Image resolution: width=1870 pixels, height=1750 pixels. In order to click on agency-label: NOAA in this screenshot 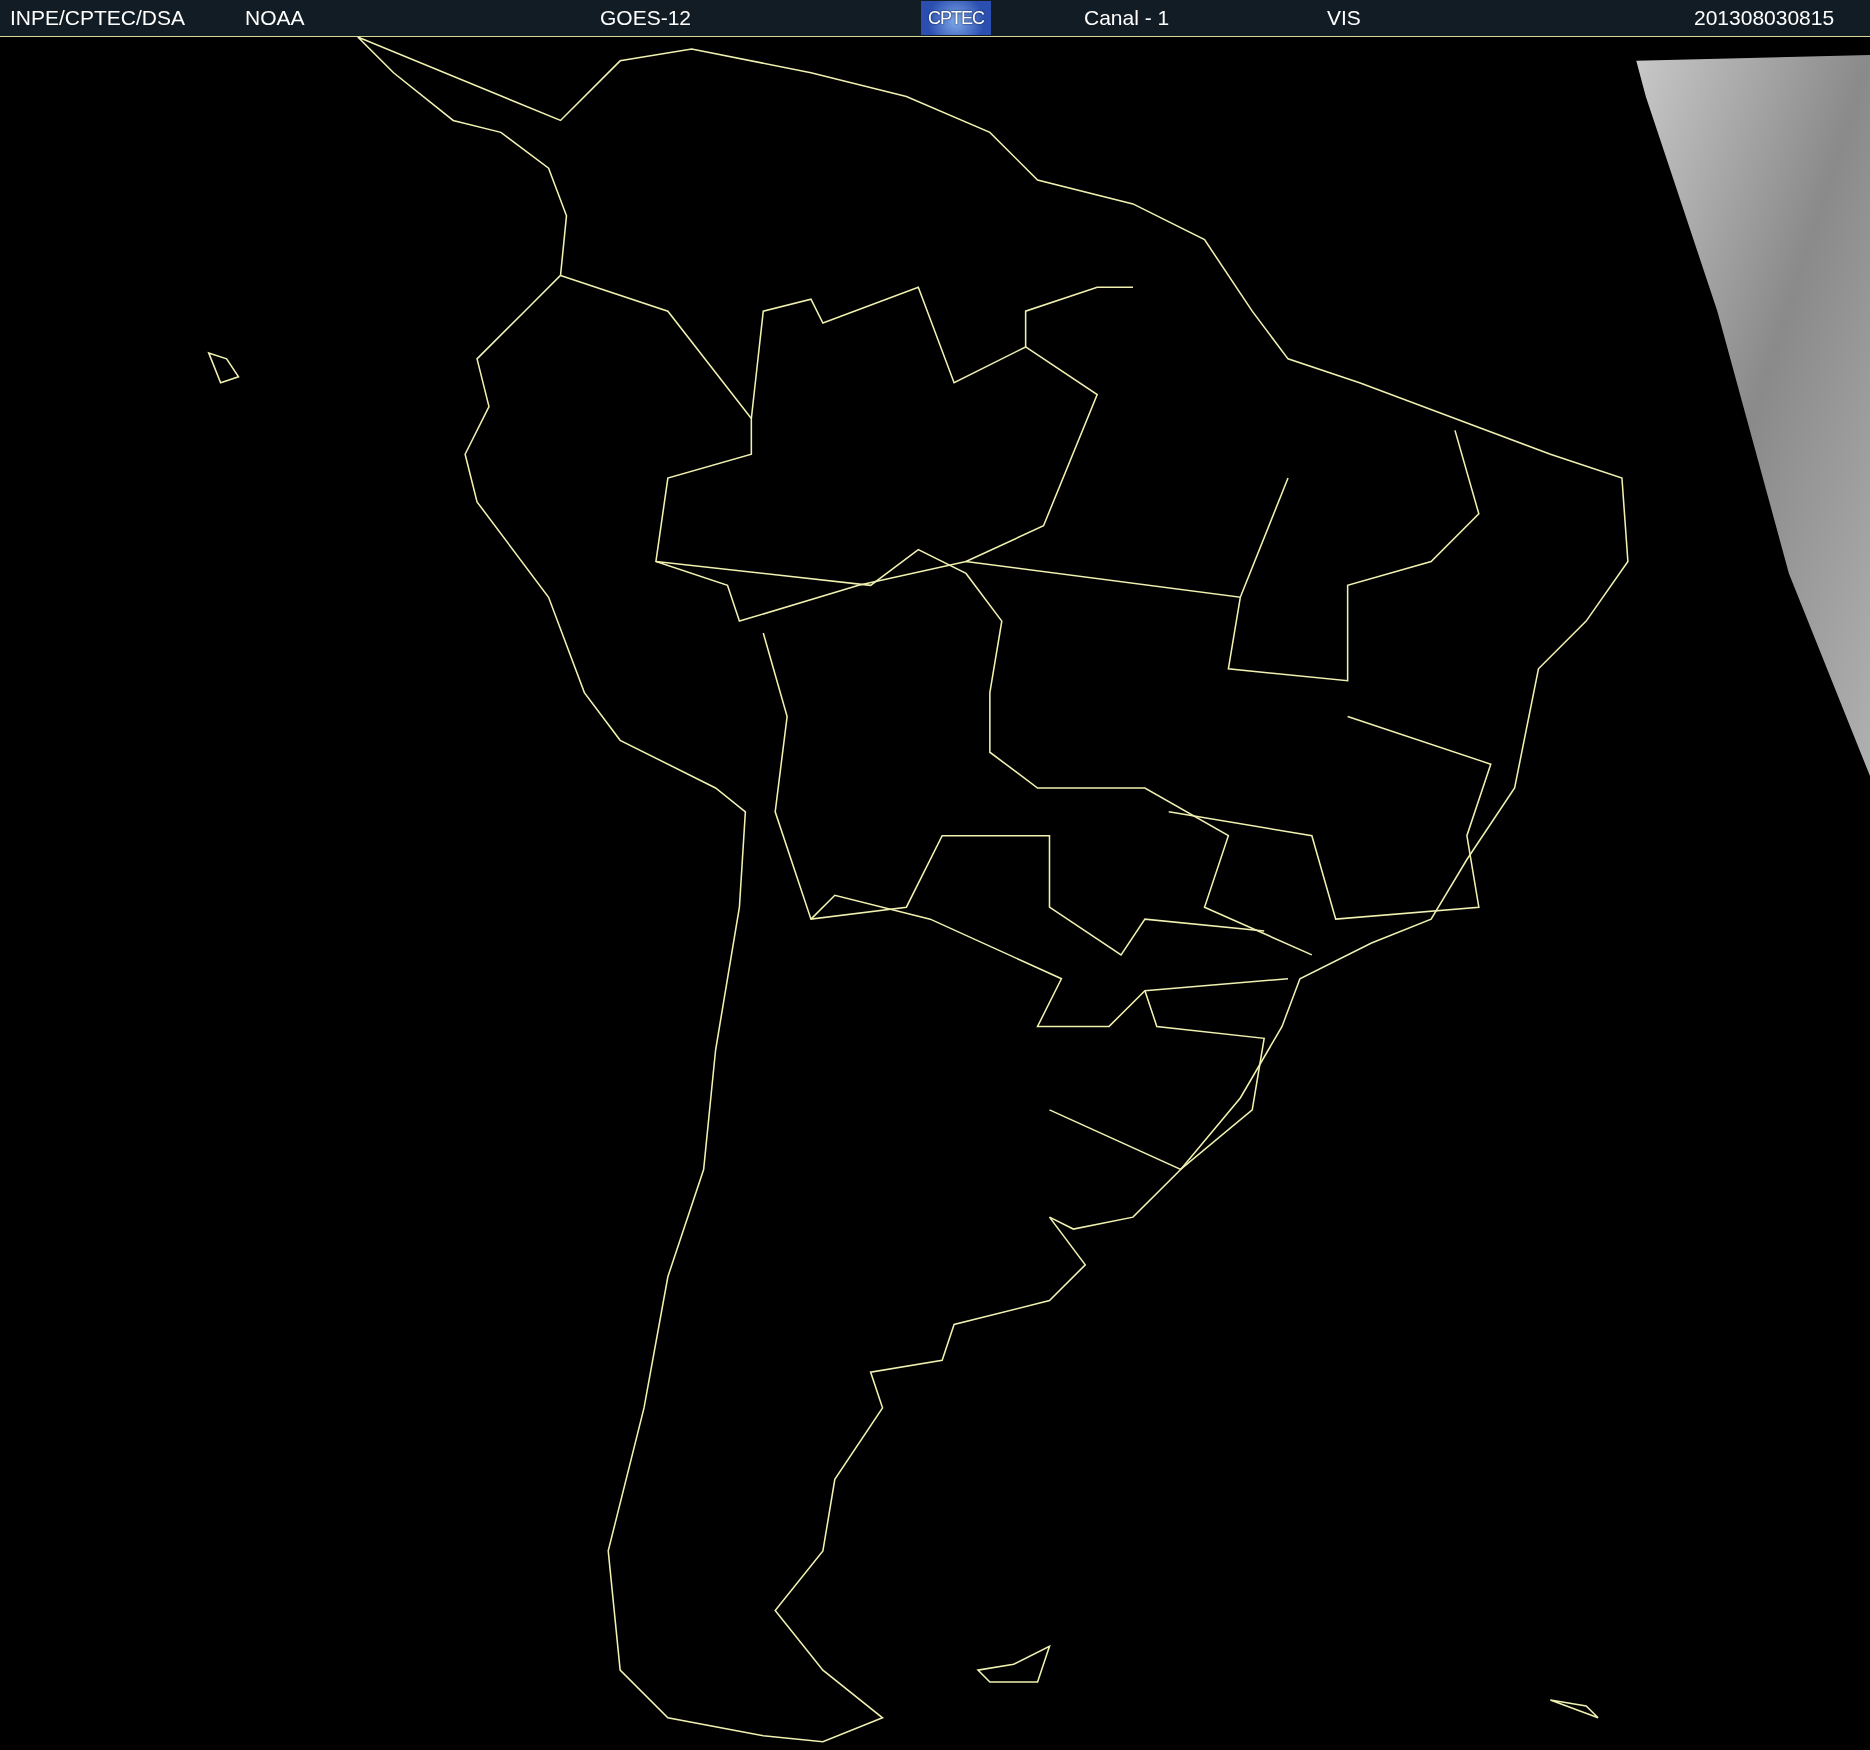, I will do `click(275, 18)`.